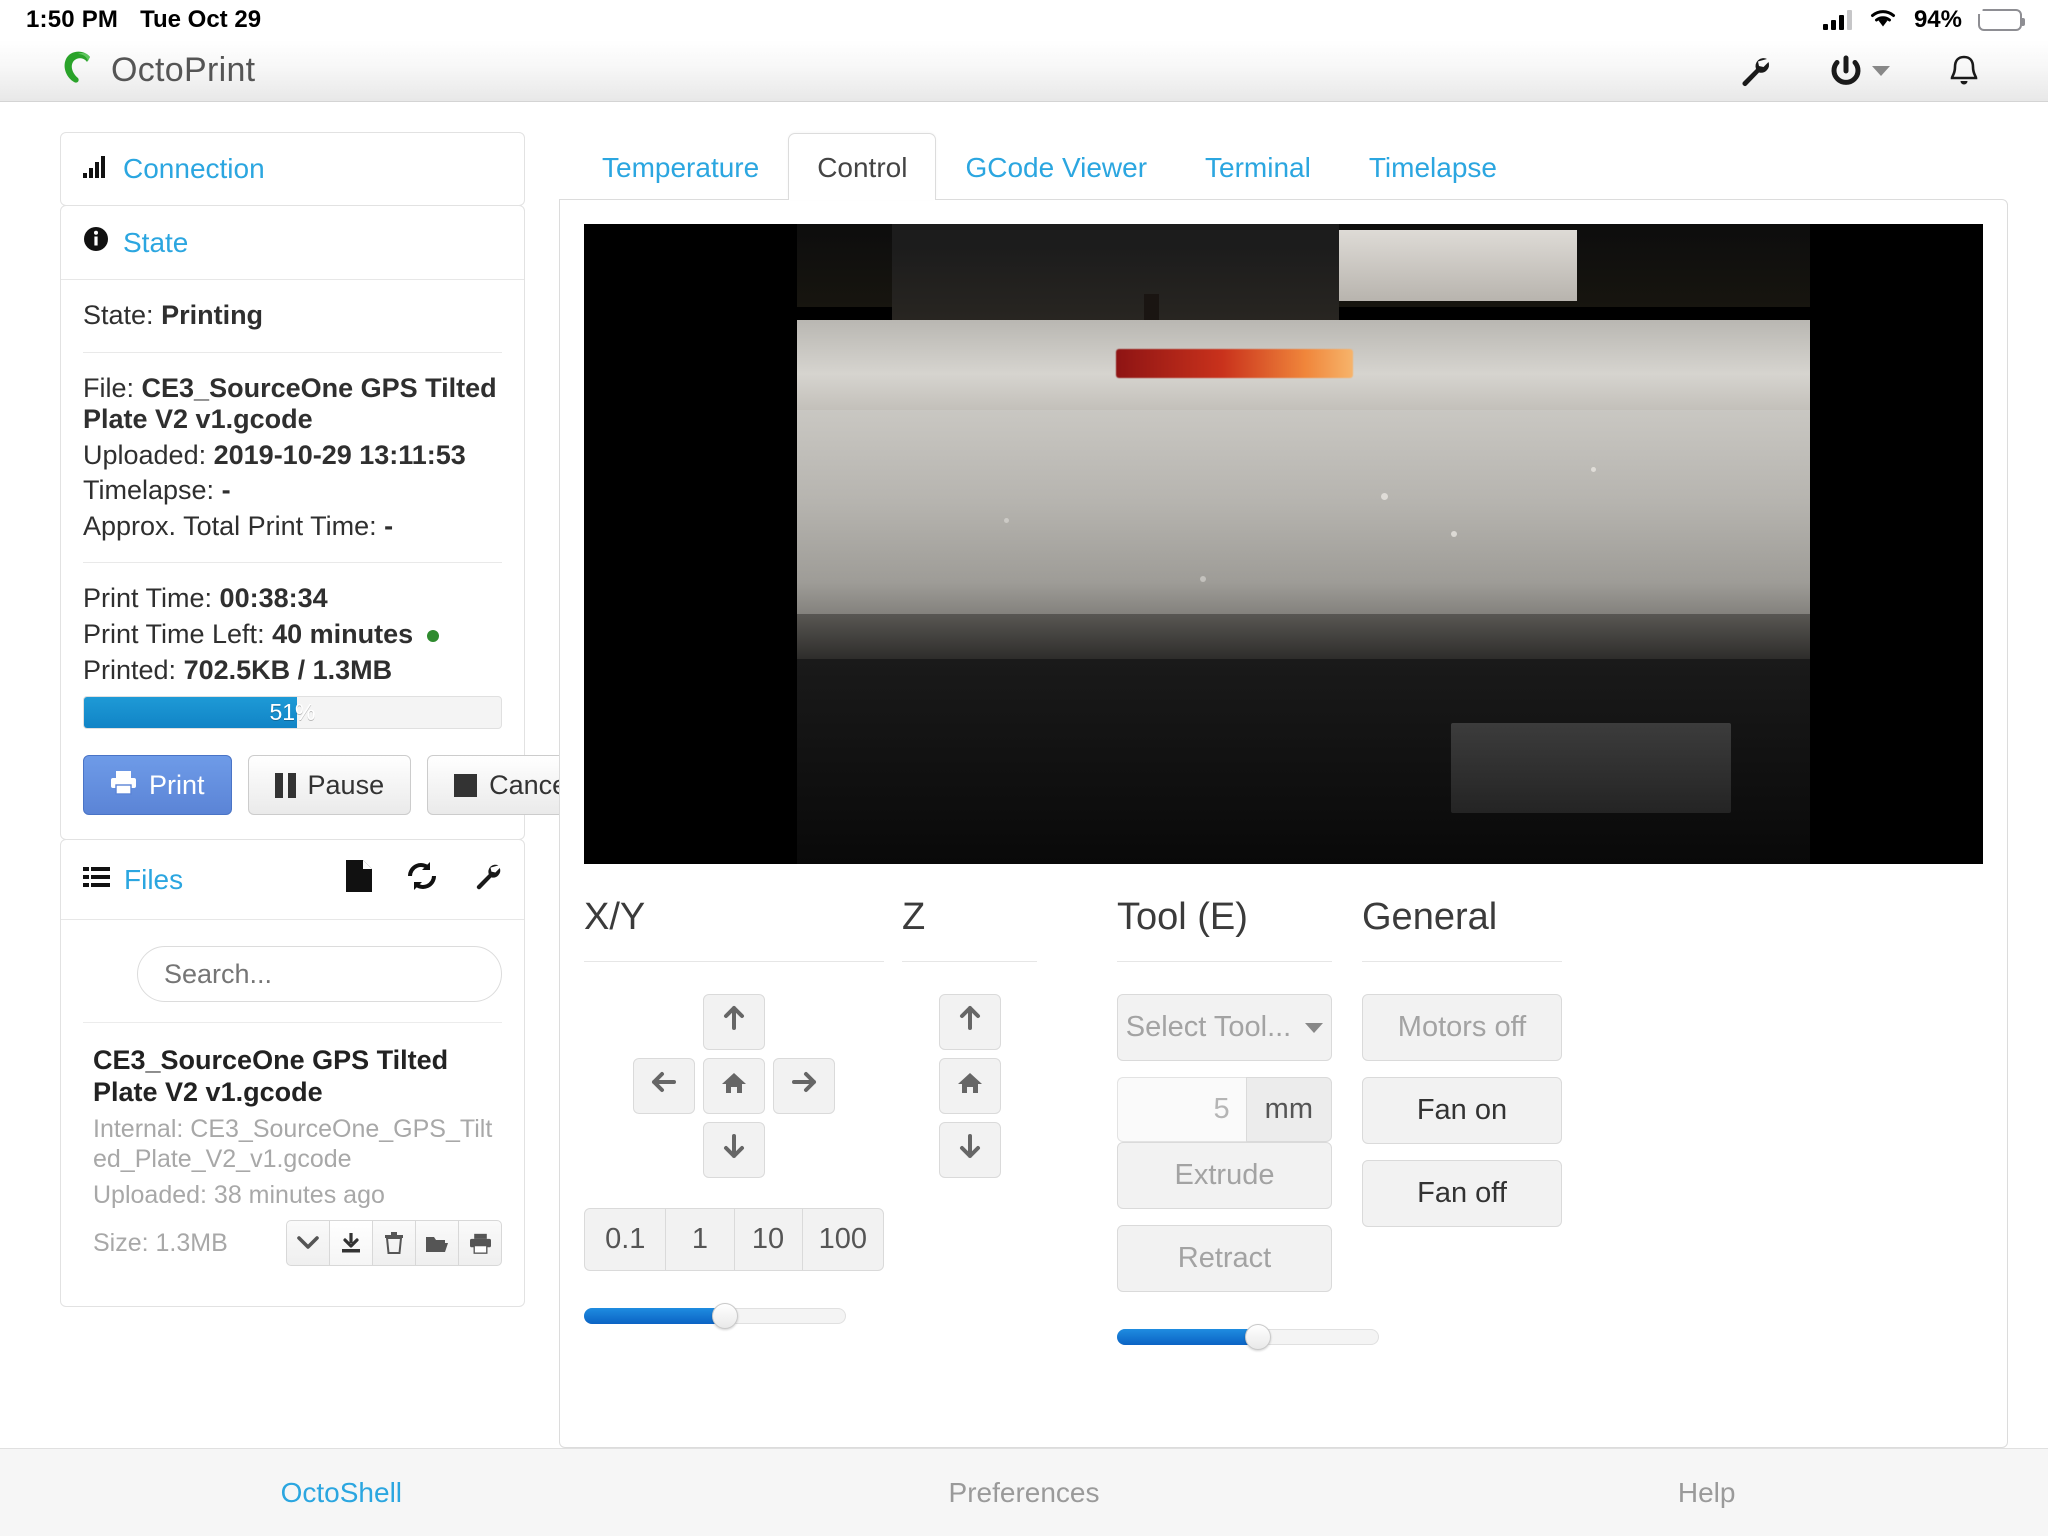  What do you see at coordinates (1224, 1258) in the screenshot?
I see `retract-button: Retract` at bounding box center [1224, 1258].